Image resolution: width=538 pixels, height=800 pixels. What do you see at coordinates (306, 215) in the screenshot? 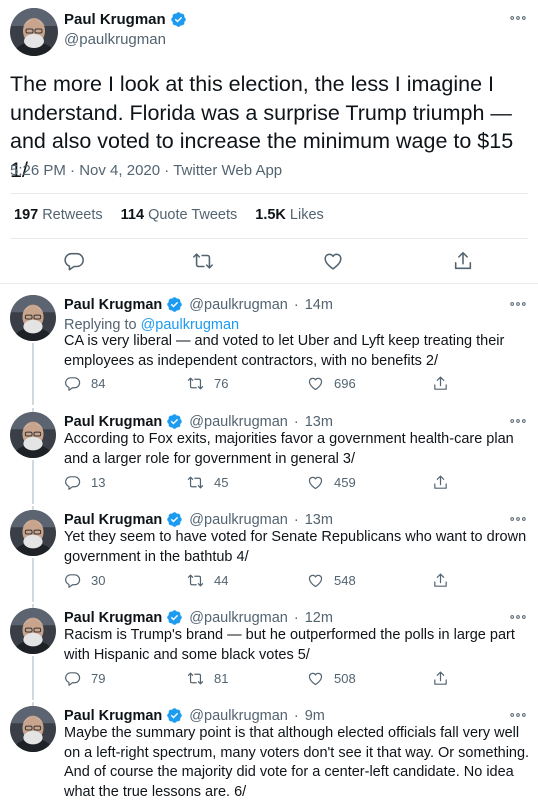
I see `likes-label: Likes` at bounding box center [306, 215].